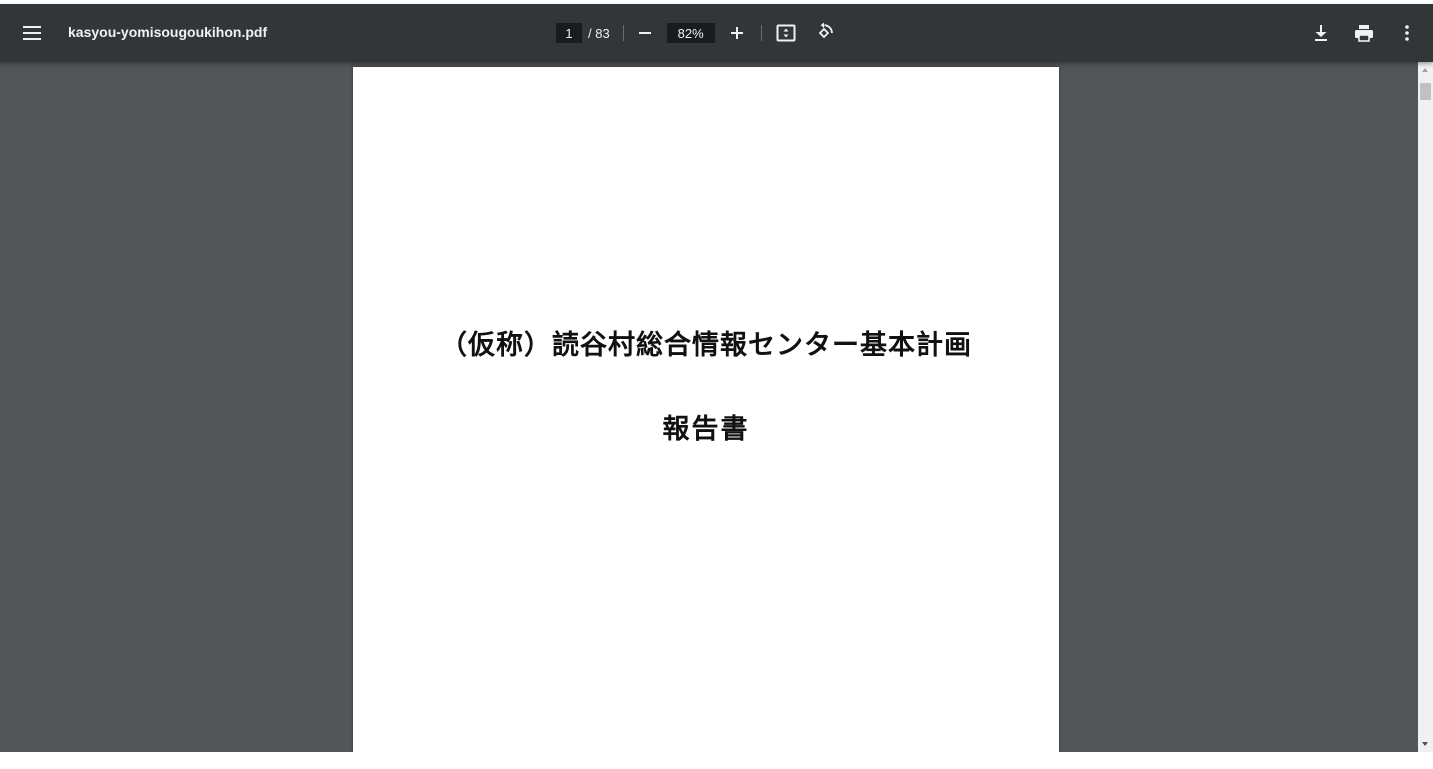  I want to click on minus-icon, so click(645, 33).